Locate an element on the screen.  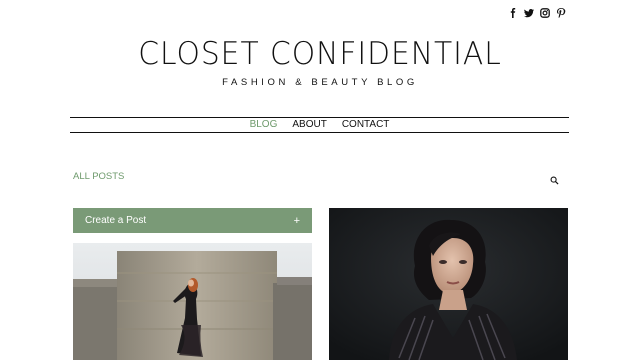
facebook-icon is located at coordinates (512, 12).